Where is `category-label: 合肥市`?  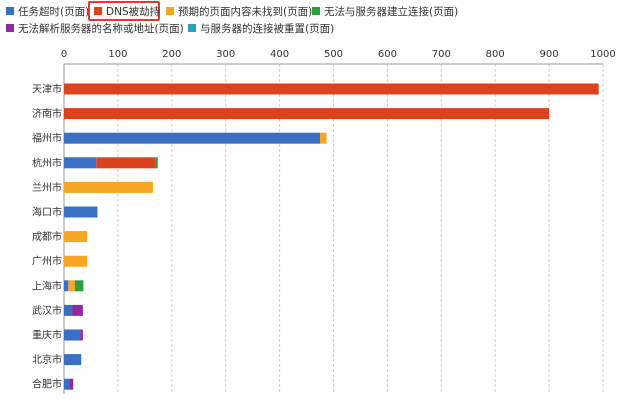 category-label: 合肥市 is located at coordinates (47, 384).